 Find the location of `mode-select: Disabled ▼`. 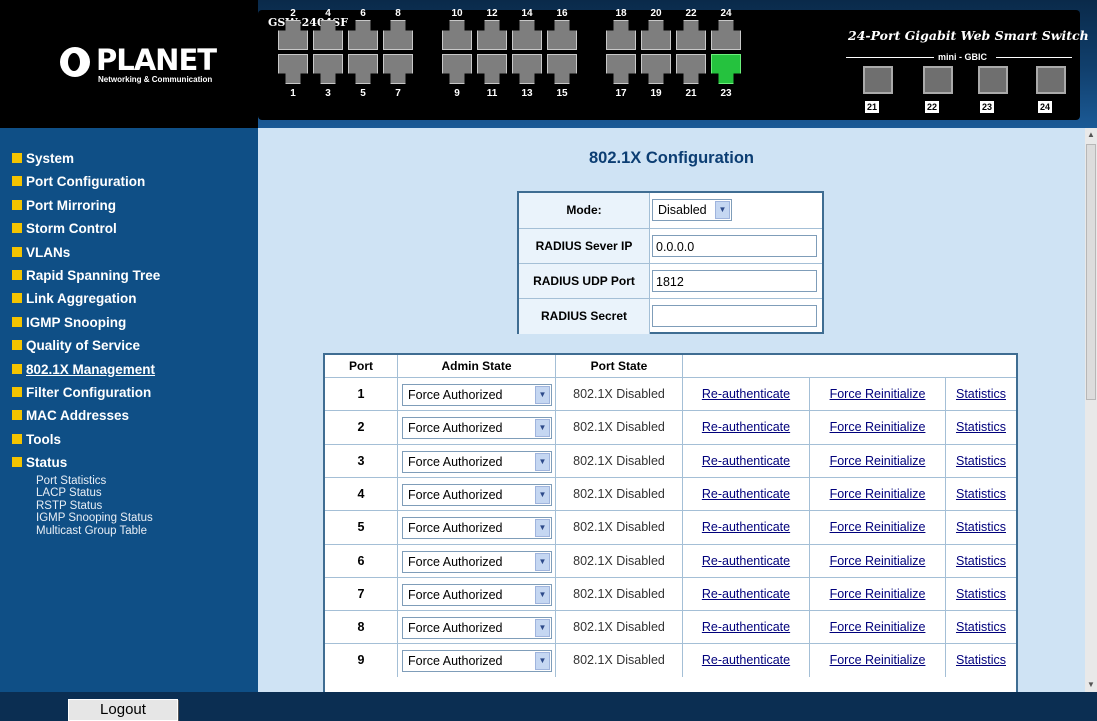

mode-select: Disabled ▼ is located at coordinates (692, 210).